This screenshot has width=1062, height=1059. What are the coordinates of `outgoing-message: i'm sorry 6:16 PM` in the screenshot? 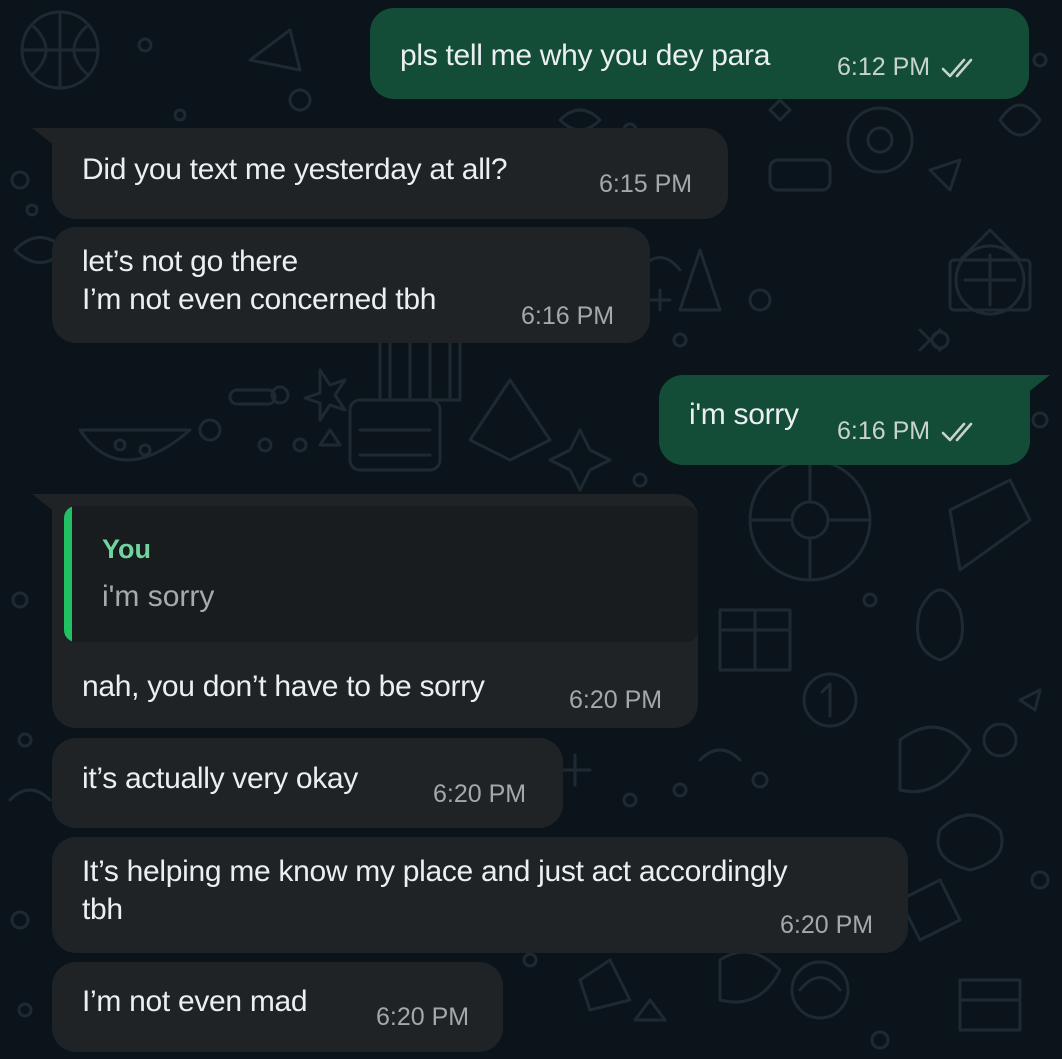 It's located at (844, 420).